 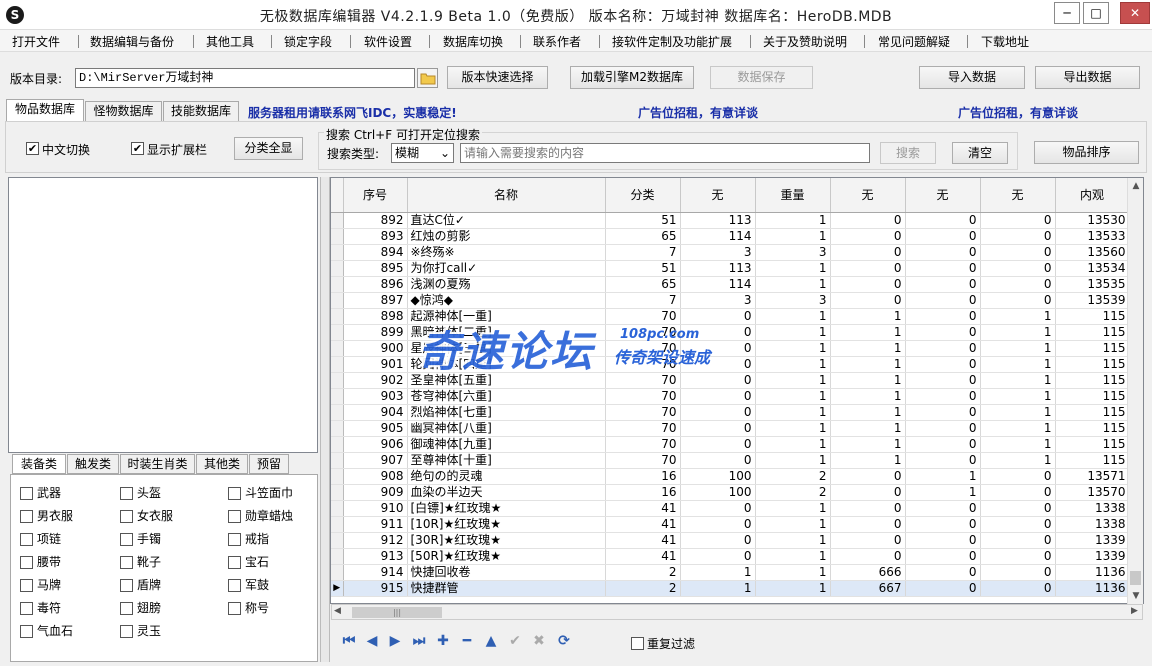 What do you see at coordinates (245, 78) in the screenshot?
I see `directory-input: D:\MirServer万域封神` at bounding box center [245, 78].